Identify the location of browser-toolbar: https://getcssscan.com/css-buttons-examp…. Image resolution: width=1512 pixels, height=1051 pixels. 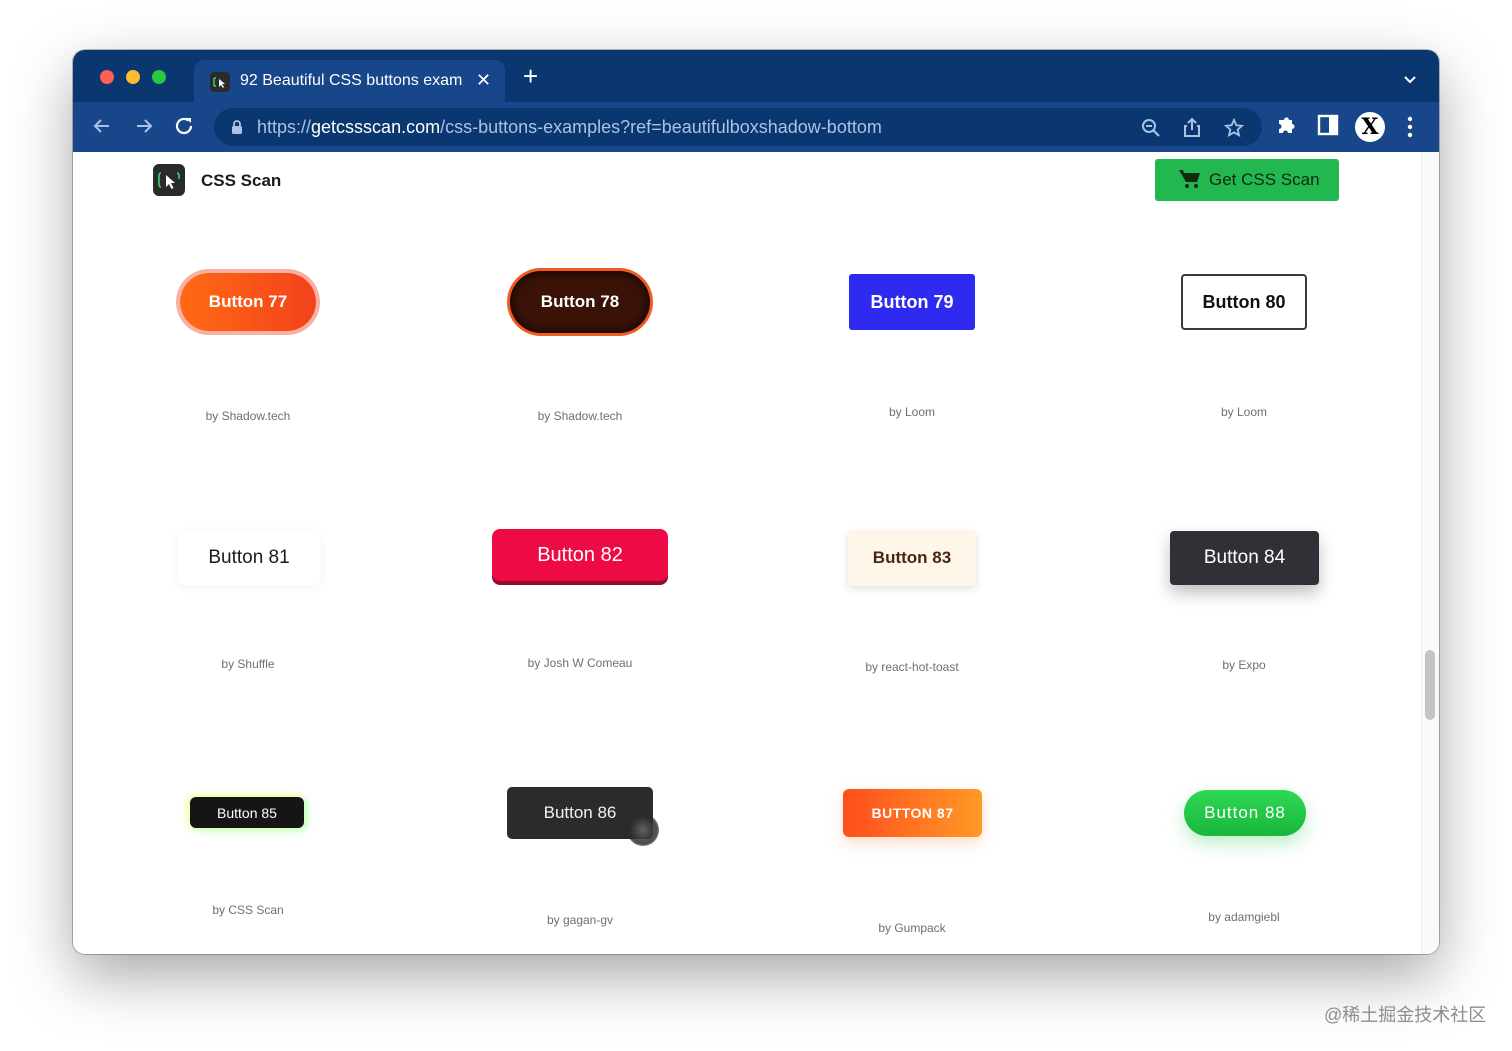
(756, 127).